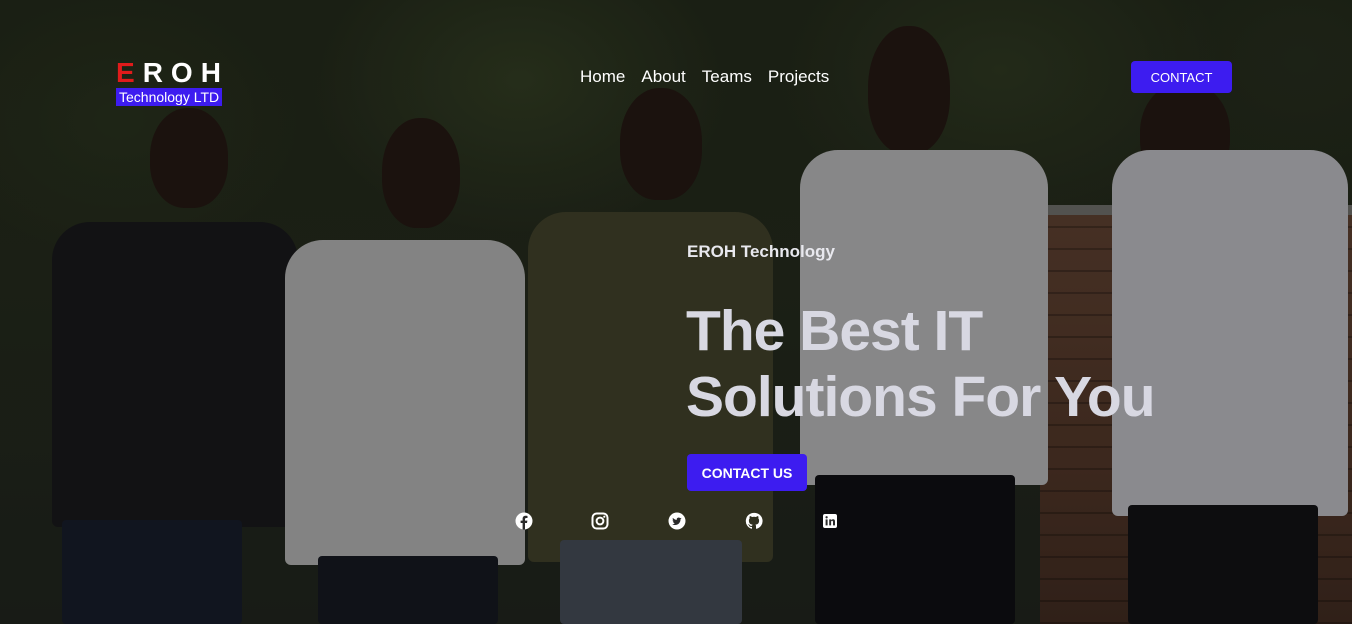  Describe the element at coordinates (600, 521) in the screenshot. I see `instagram-icon` at that location.